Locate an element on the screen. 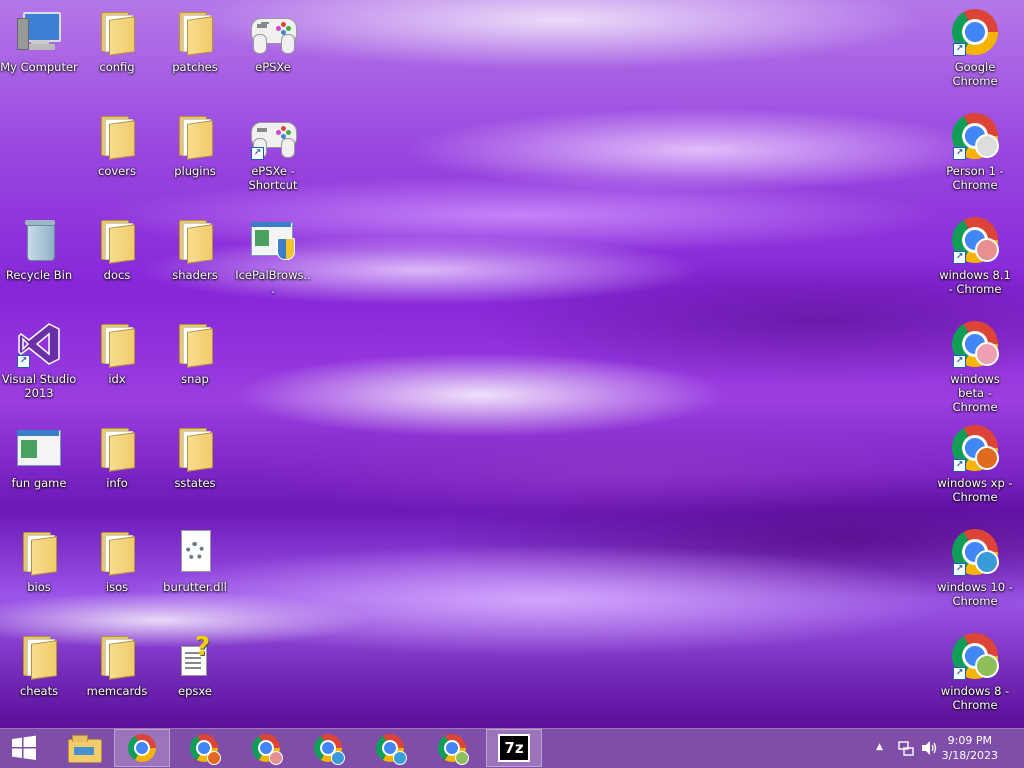 The image size is (1024, 768). desktop-icon-epsxe: ePSXe is located at coordinates (273, 41).